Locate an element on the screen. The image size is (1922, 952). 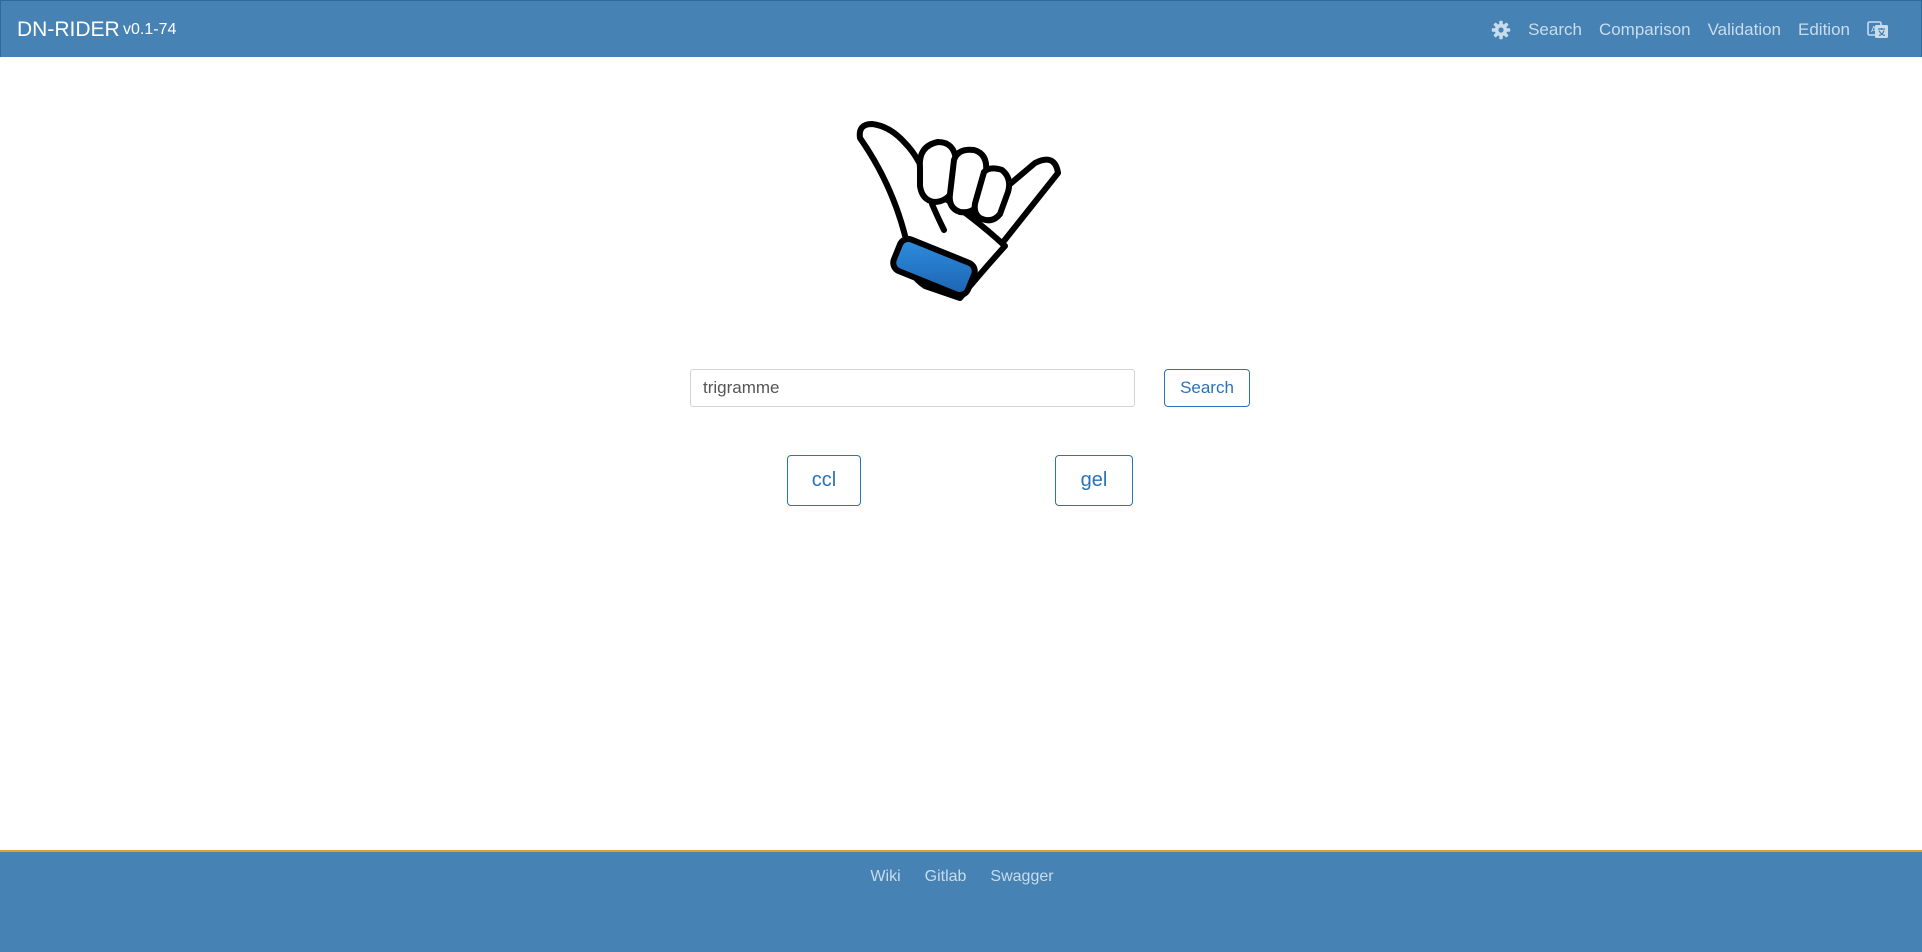
shaka-hand-icon is located at coordinates (960, 213).